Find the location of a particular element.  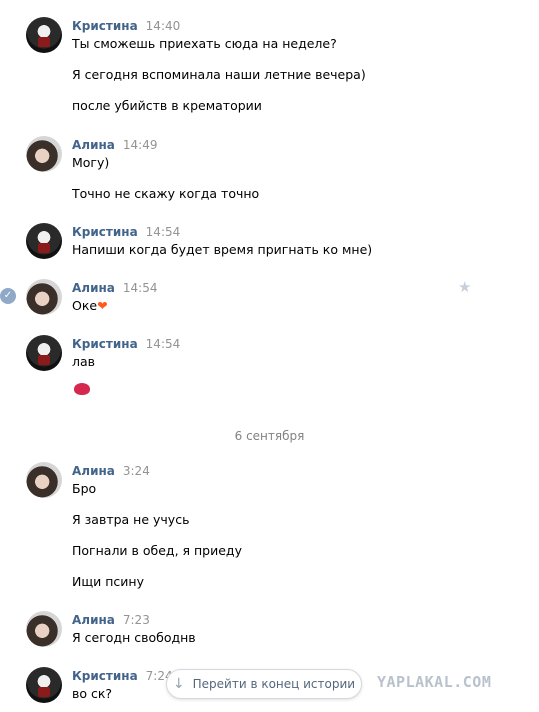

message-text: во ск? is located at coordinates (92, 693).